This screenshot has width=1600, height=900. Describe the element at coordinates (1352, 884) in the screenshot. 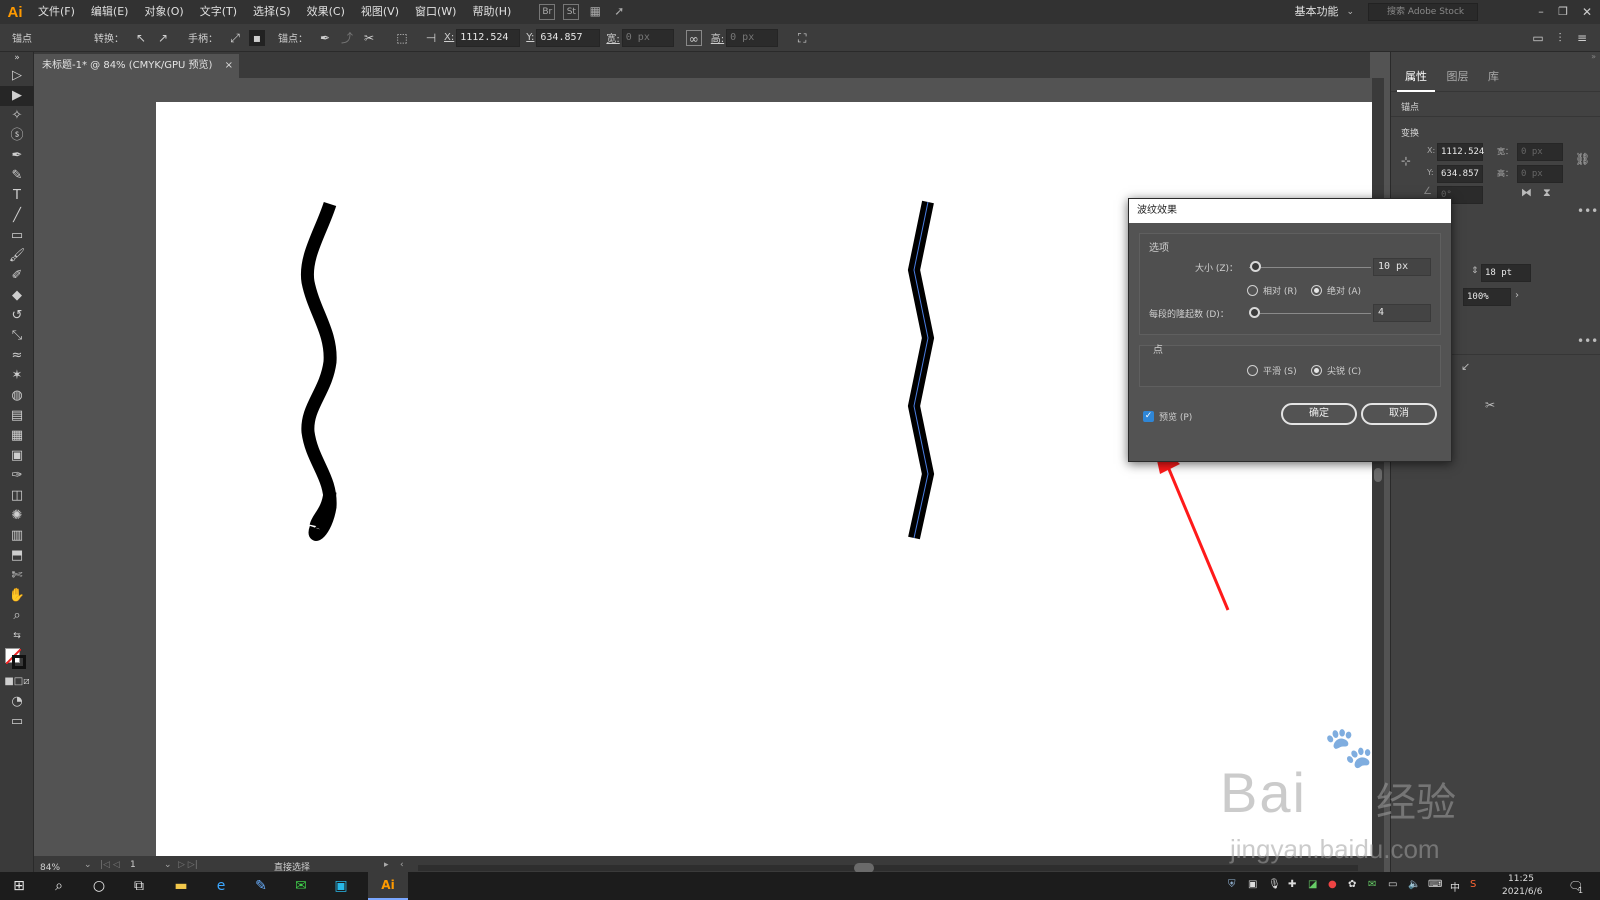

I see `tray-qq-icon: ✿` at that location.